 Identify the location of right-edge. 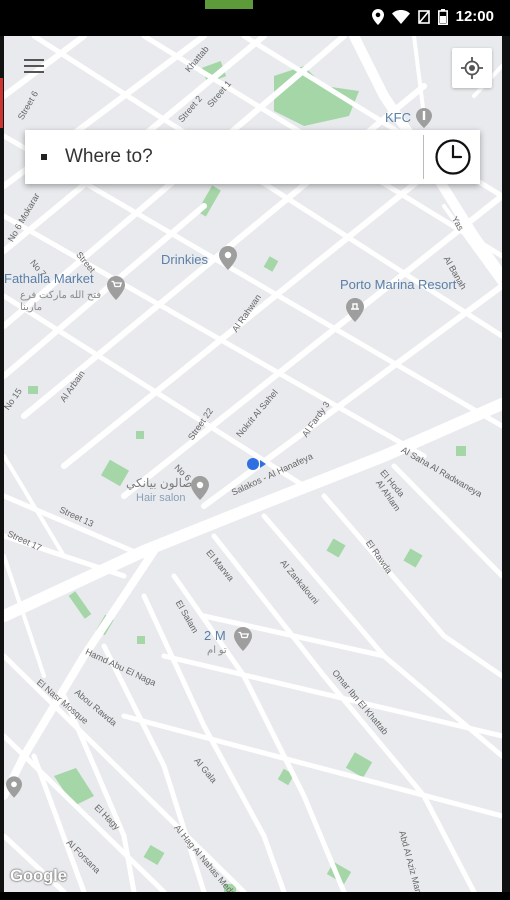
(506, 464).